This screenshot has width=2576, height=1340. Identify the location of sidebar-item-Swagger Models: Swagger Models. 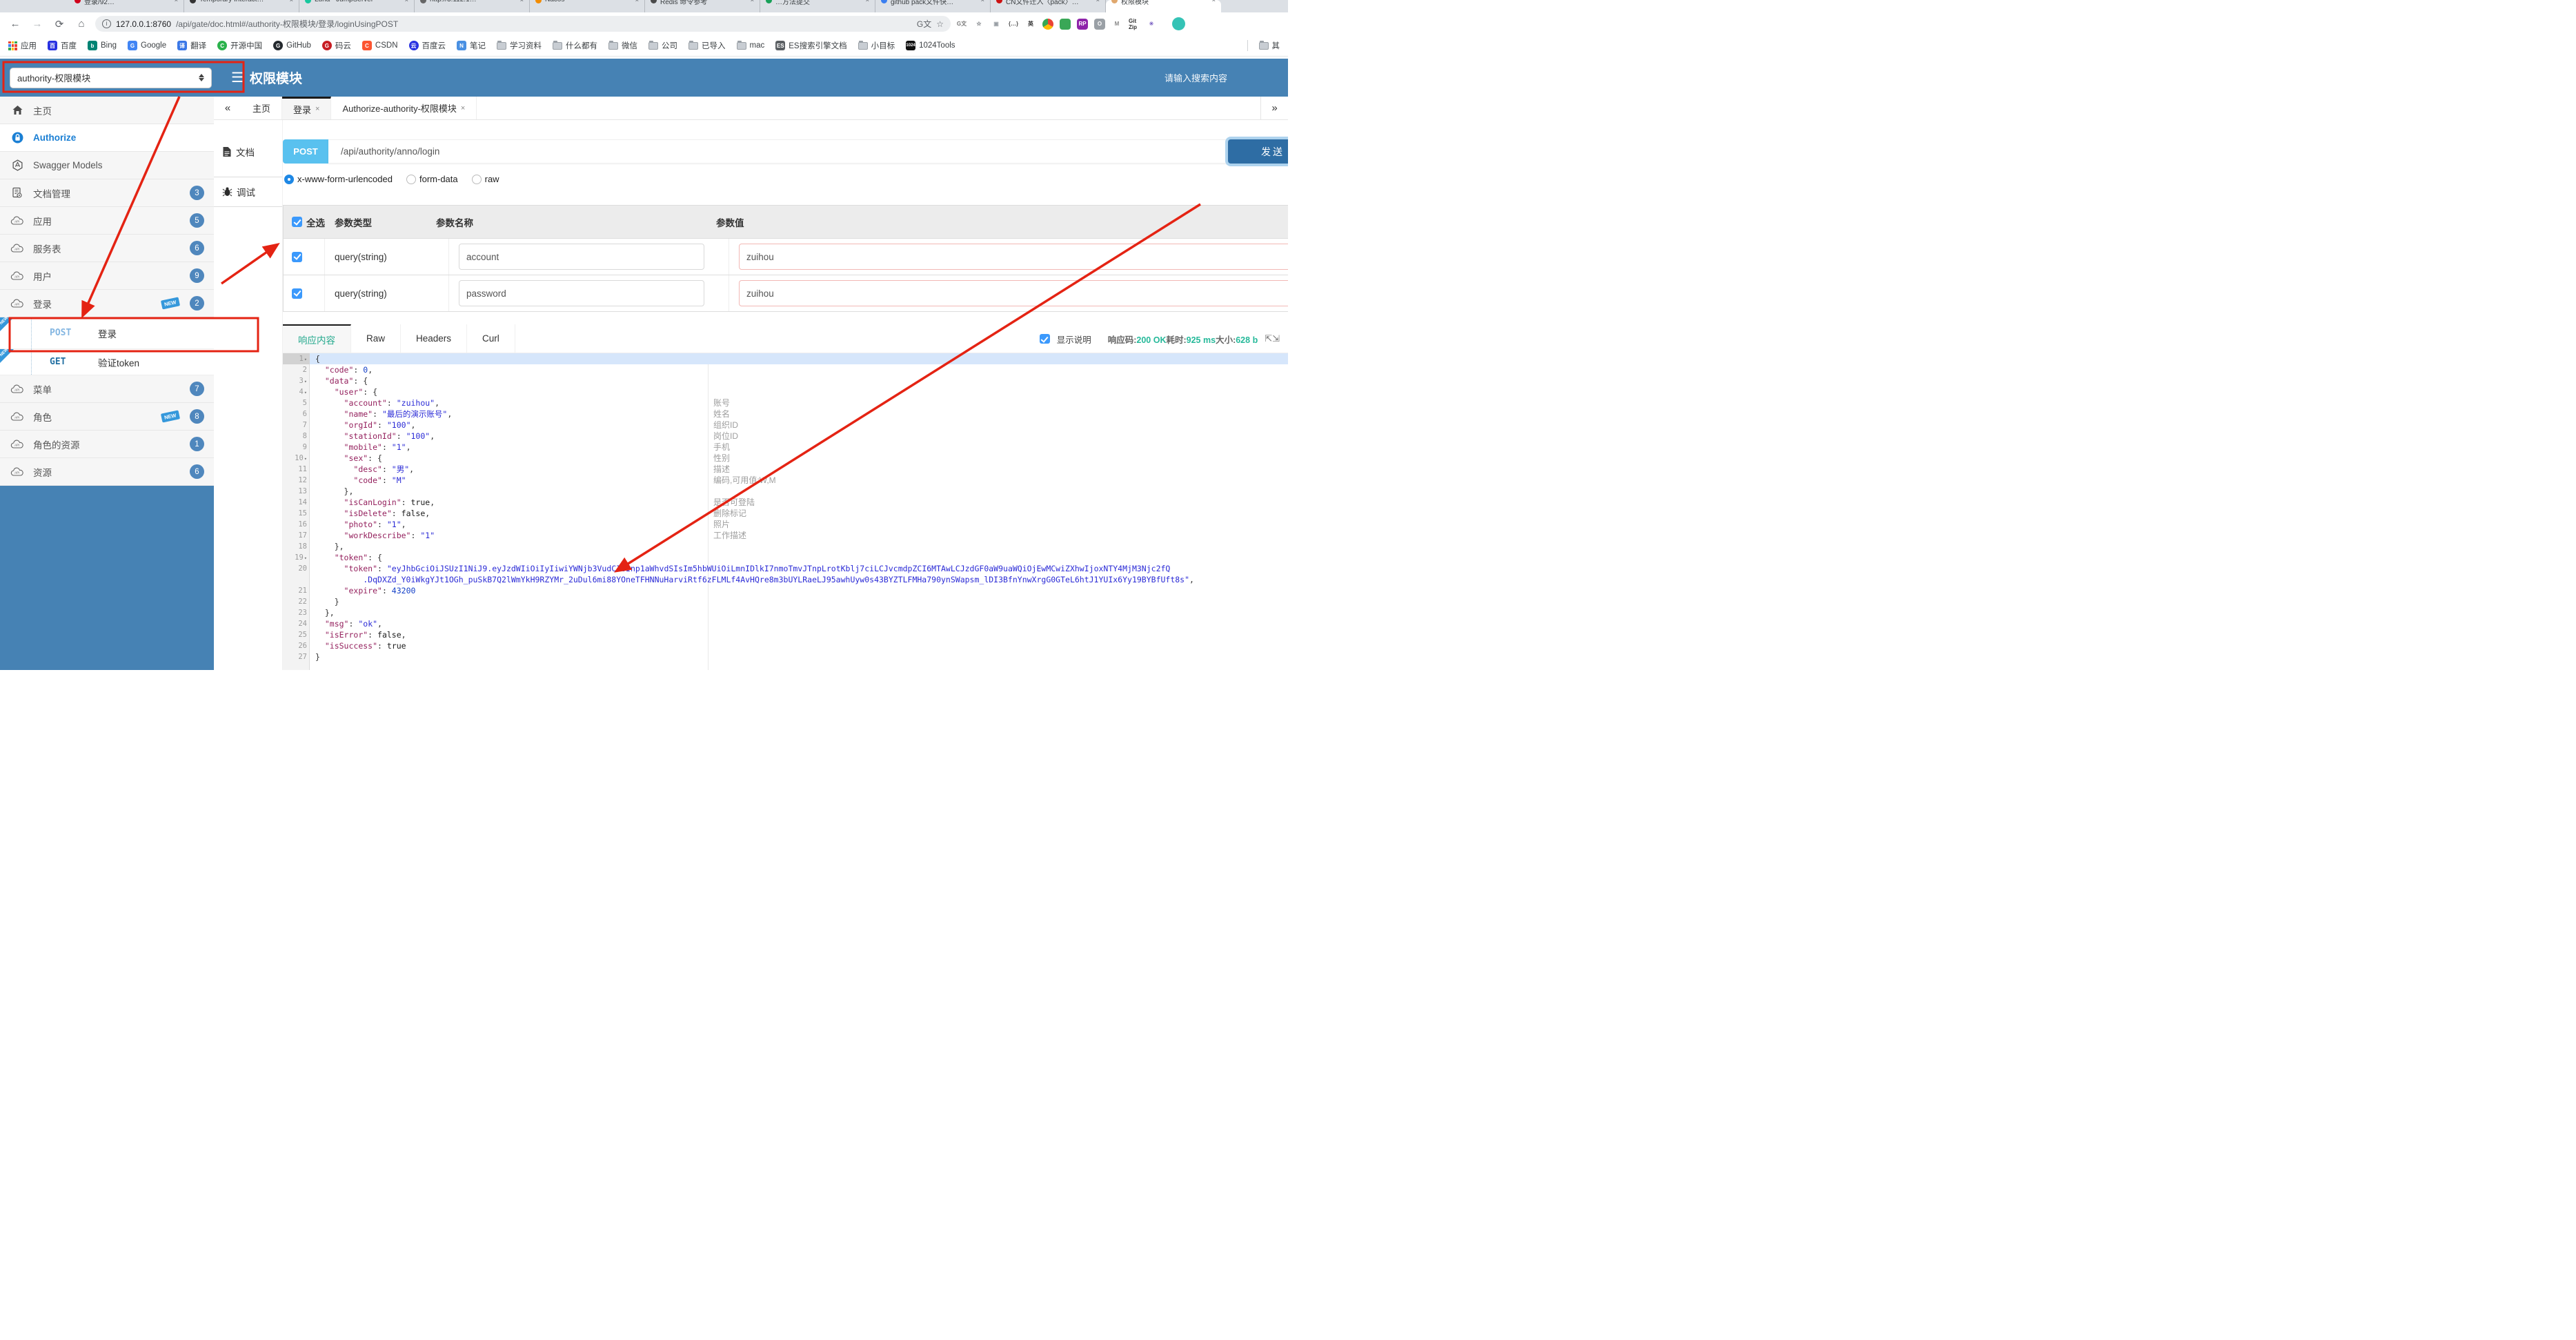
(107, 165).